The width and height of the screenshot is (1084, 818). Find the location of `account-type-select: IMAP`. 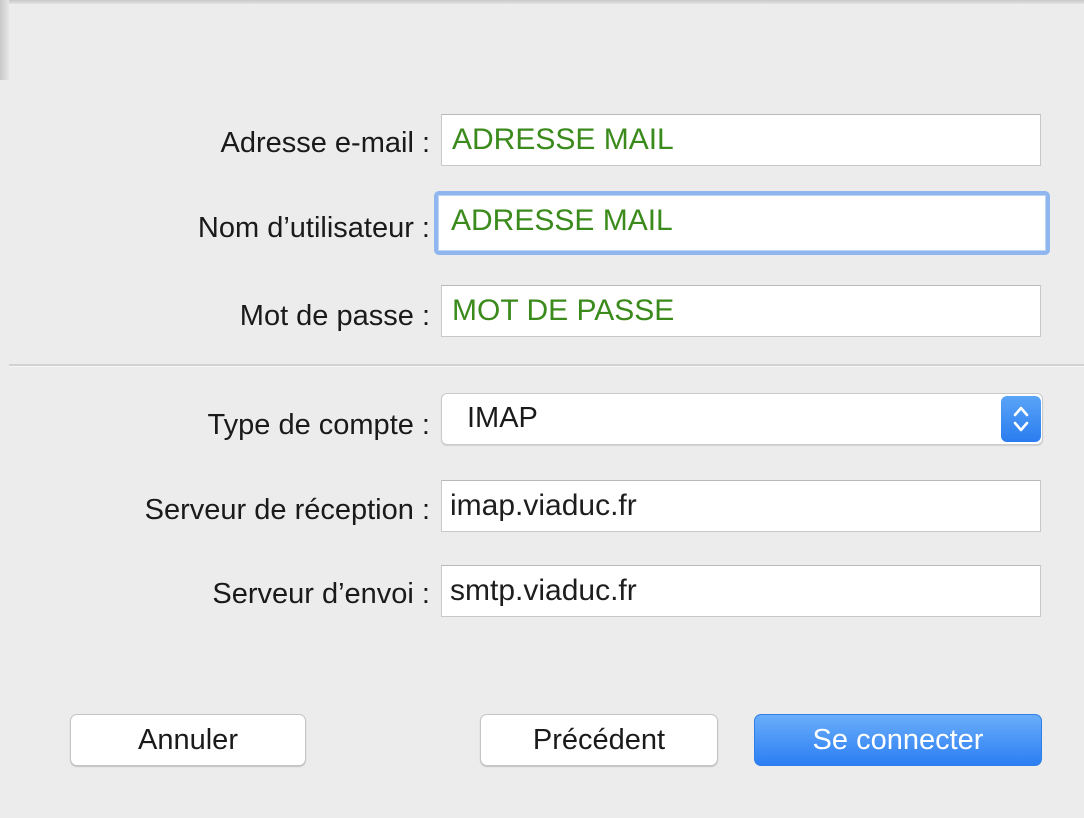

account-type-select: IMAP is located at coordinates (742, 419).